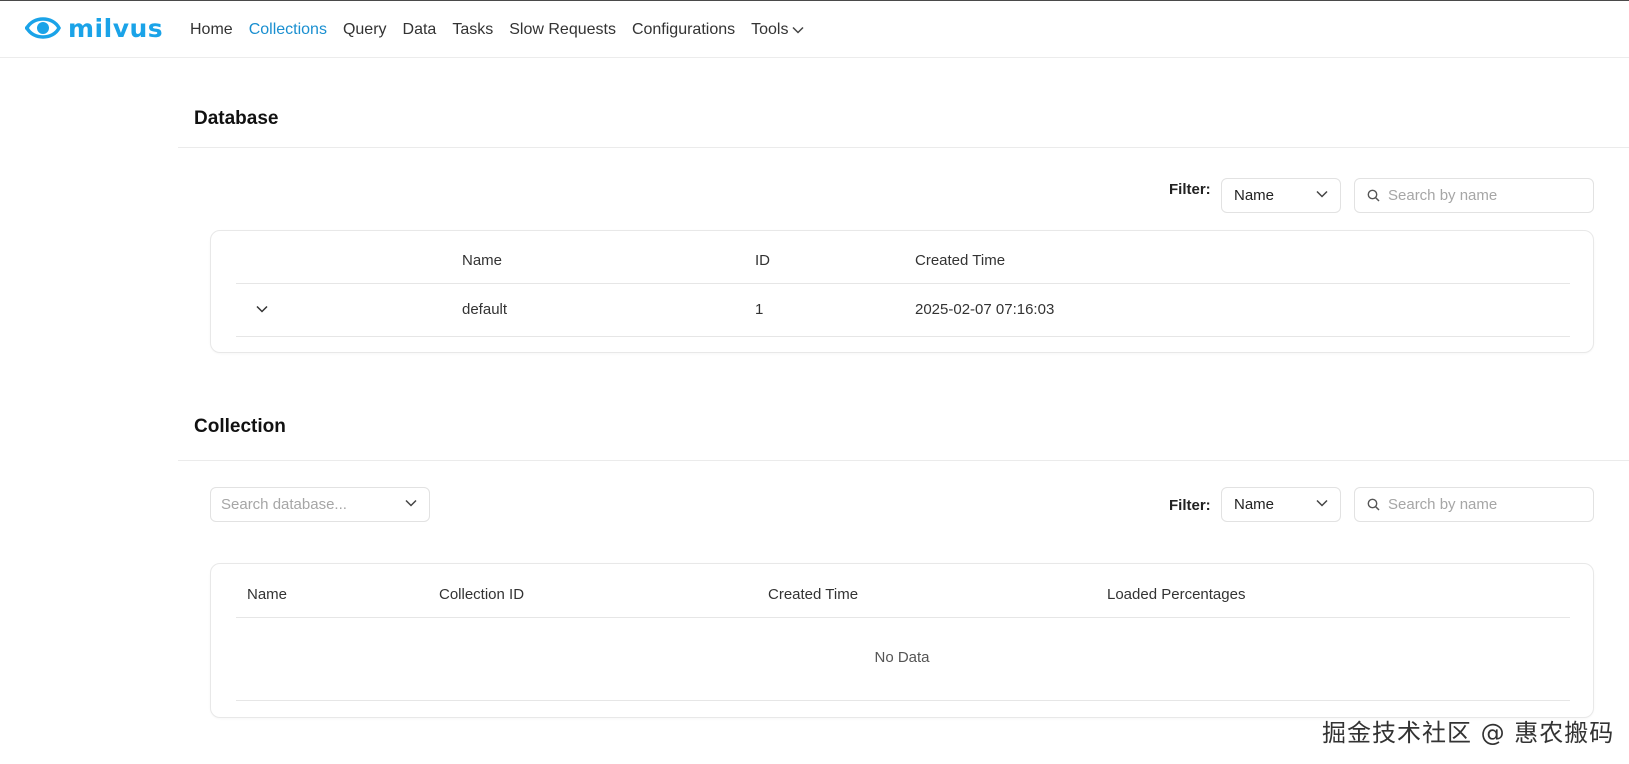 This screenshot has height=764, width=1629. What do you see at coordinates (683, 30) in the screenshot?
I see `nav-configurations: Configurations` at bounding box center [683, 30].